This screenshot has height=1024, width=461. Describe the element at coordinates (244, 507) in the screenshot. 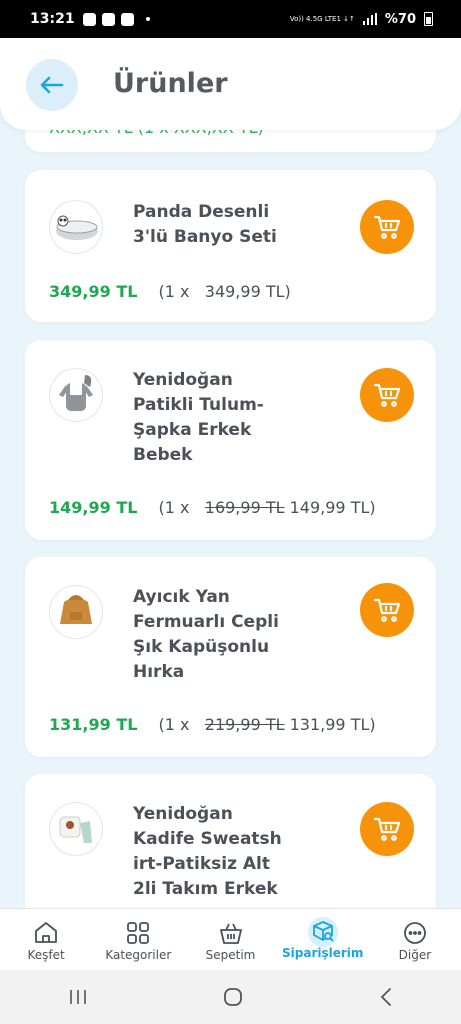

I see `product-old-price: 169,99 TL` at that location.